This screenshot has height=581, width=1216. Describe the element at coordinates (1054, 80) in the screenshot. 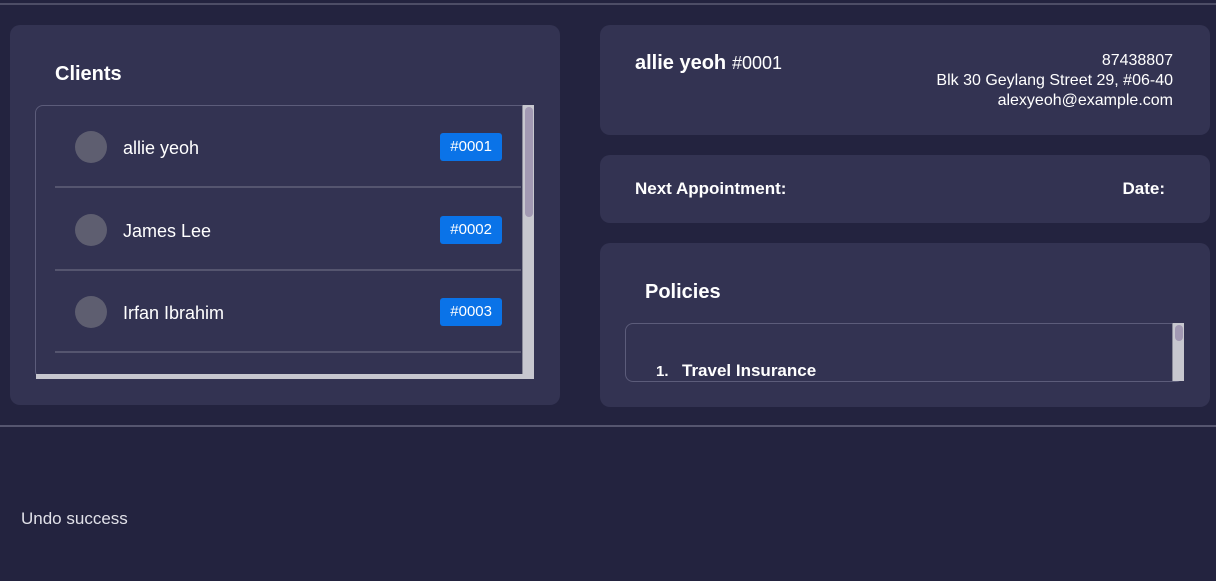

I see `person-address: Blk 30 Geylang Street 29, #06-40` at that location.